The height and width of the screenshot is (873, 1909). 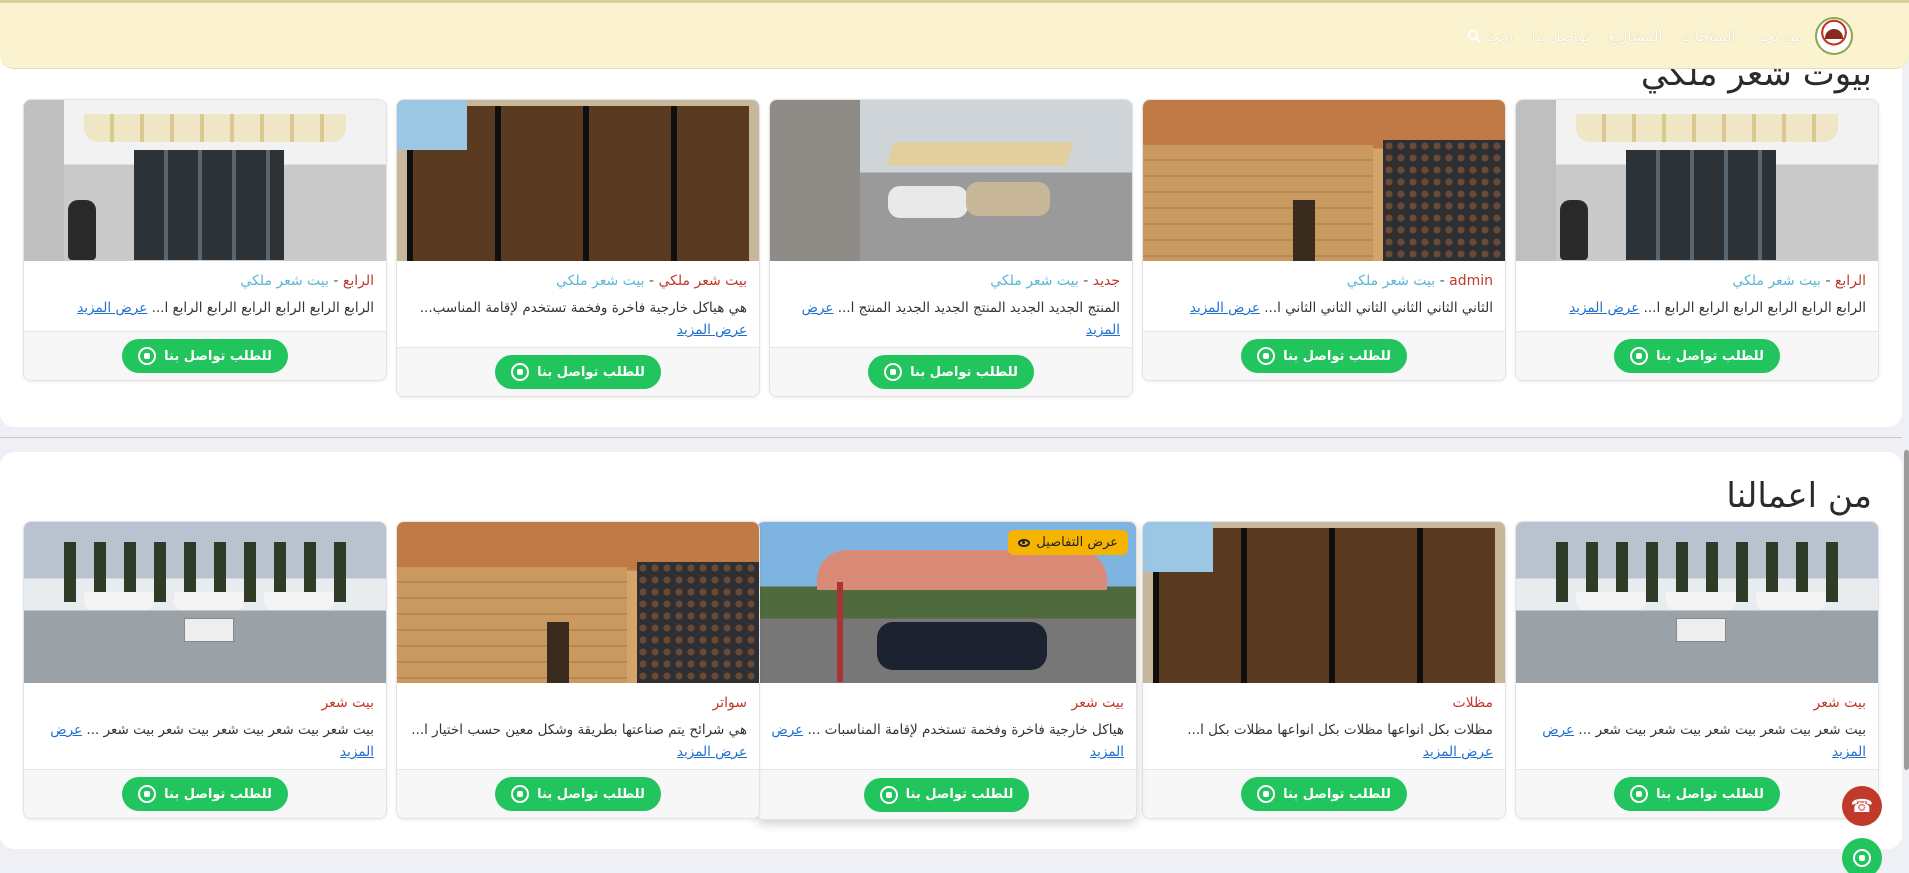 I want to click on category-link: admin, so click(x=1471, y=281).